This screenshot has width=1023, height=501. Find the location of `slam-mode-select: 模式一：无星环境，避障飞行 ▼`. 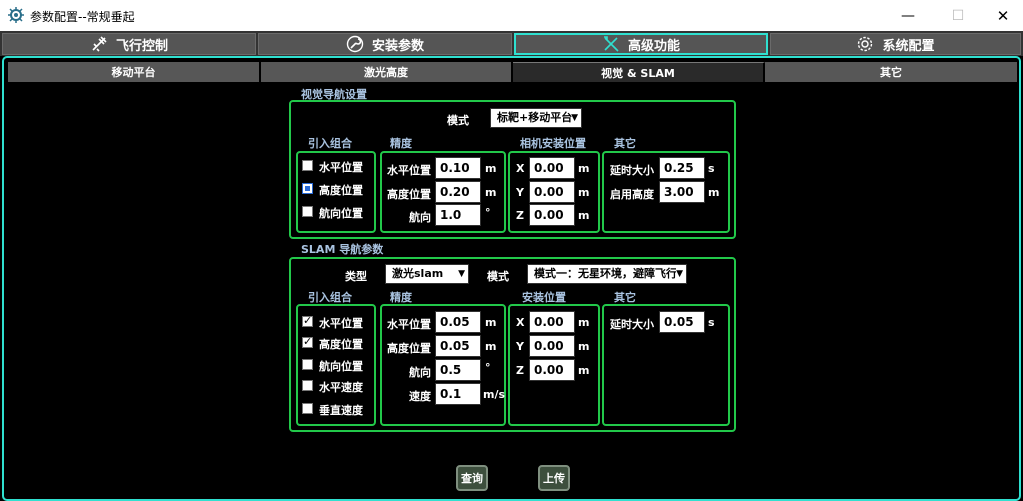

slam-mode-select: 模式一：无星环境，避障飞行 ▼ is located at coordinates (607, 274).